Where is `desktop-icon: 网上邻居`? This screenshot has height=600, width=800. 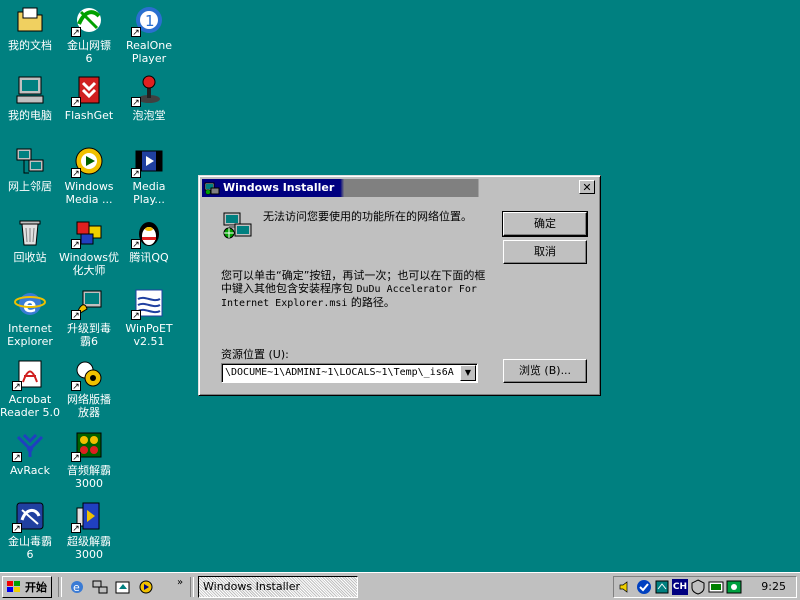
desktop-icon: 网上邻居 is located at coordinates (31, 169).